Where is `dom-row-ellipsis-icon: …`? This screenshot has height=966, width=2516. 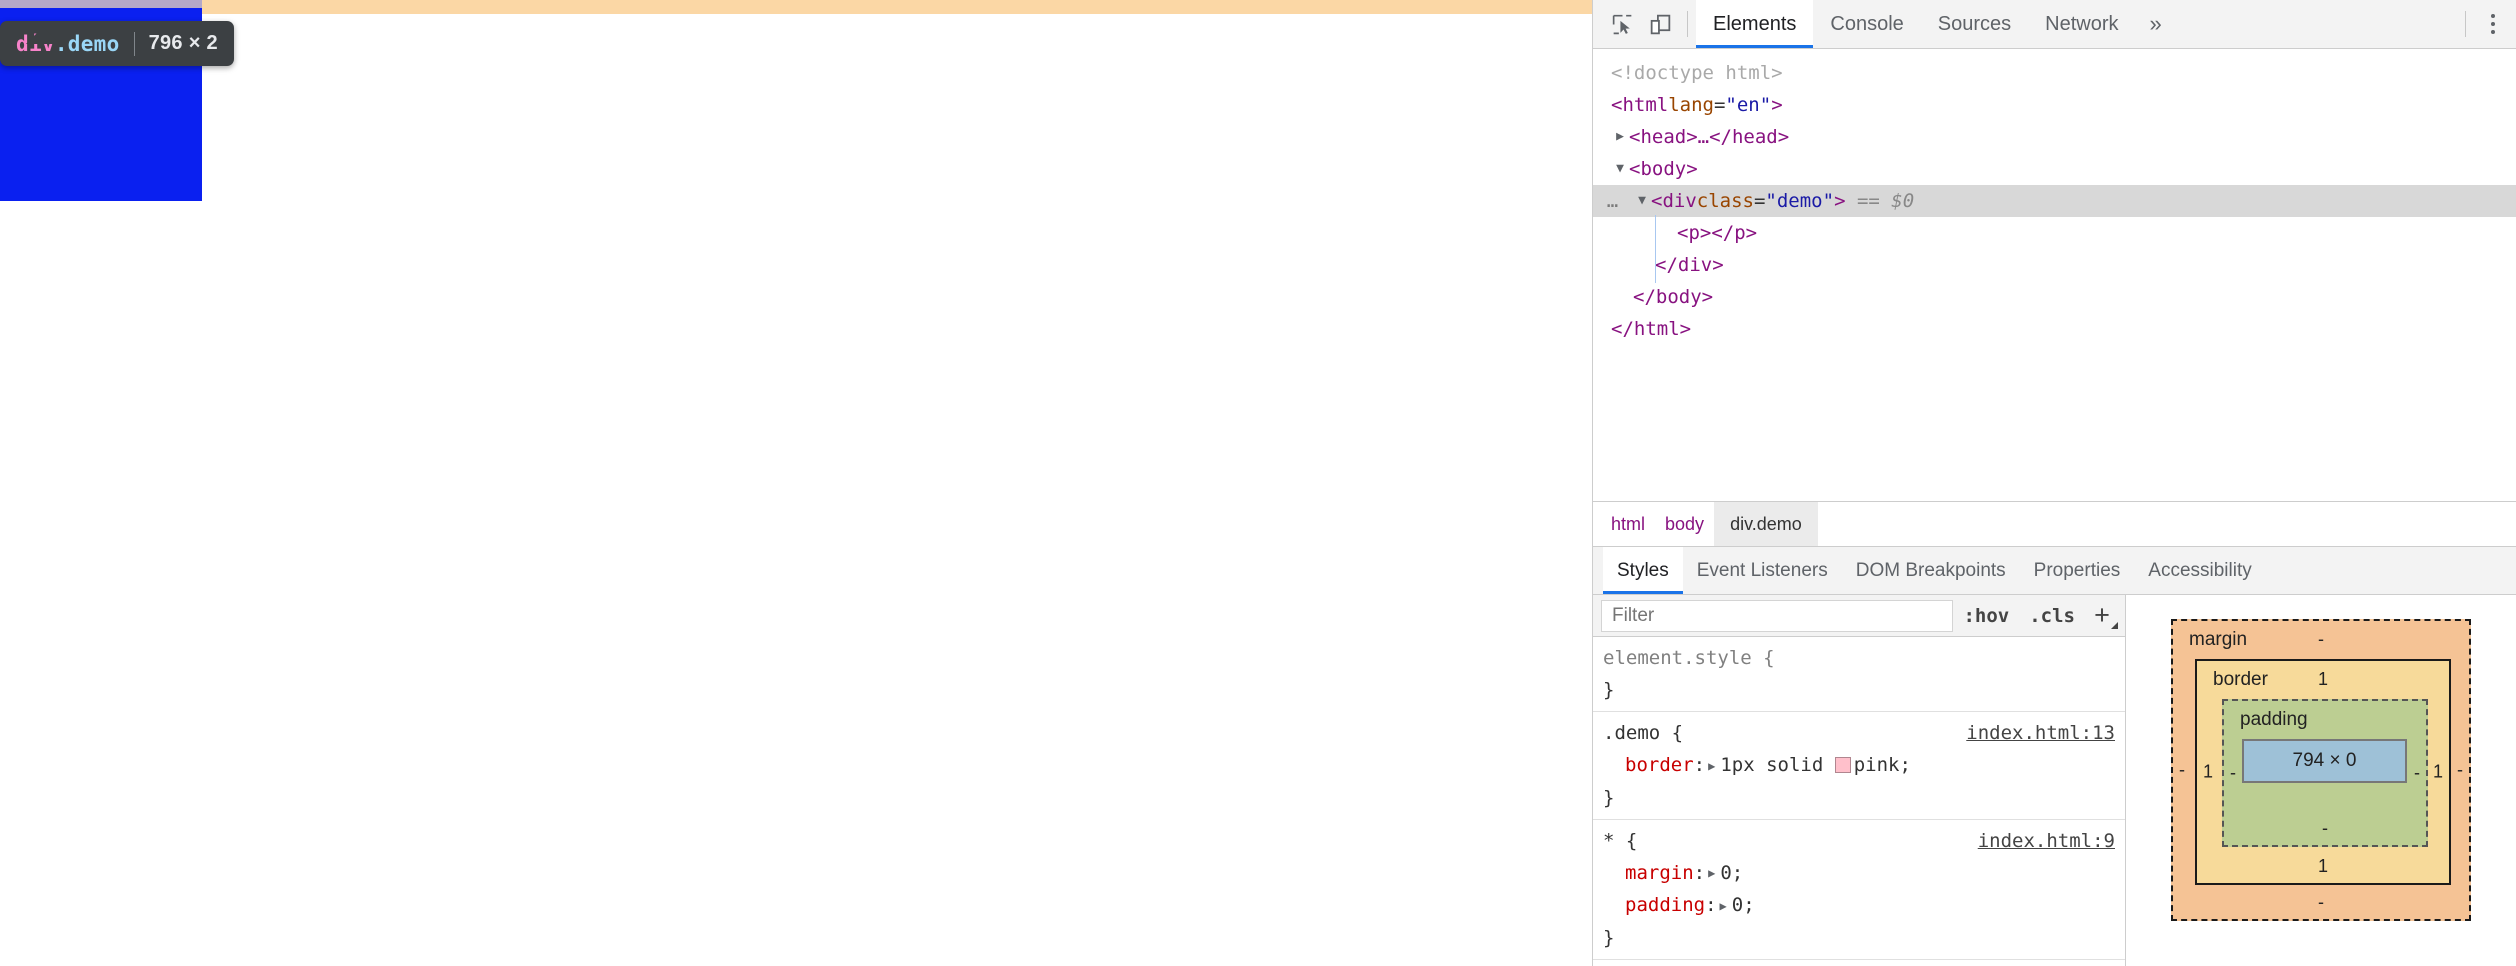 dom-row-ellipsis-icon: … is located at coordinates (1613, 201).